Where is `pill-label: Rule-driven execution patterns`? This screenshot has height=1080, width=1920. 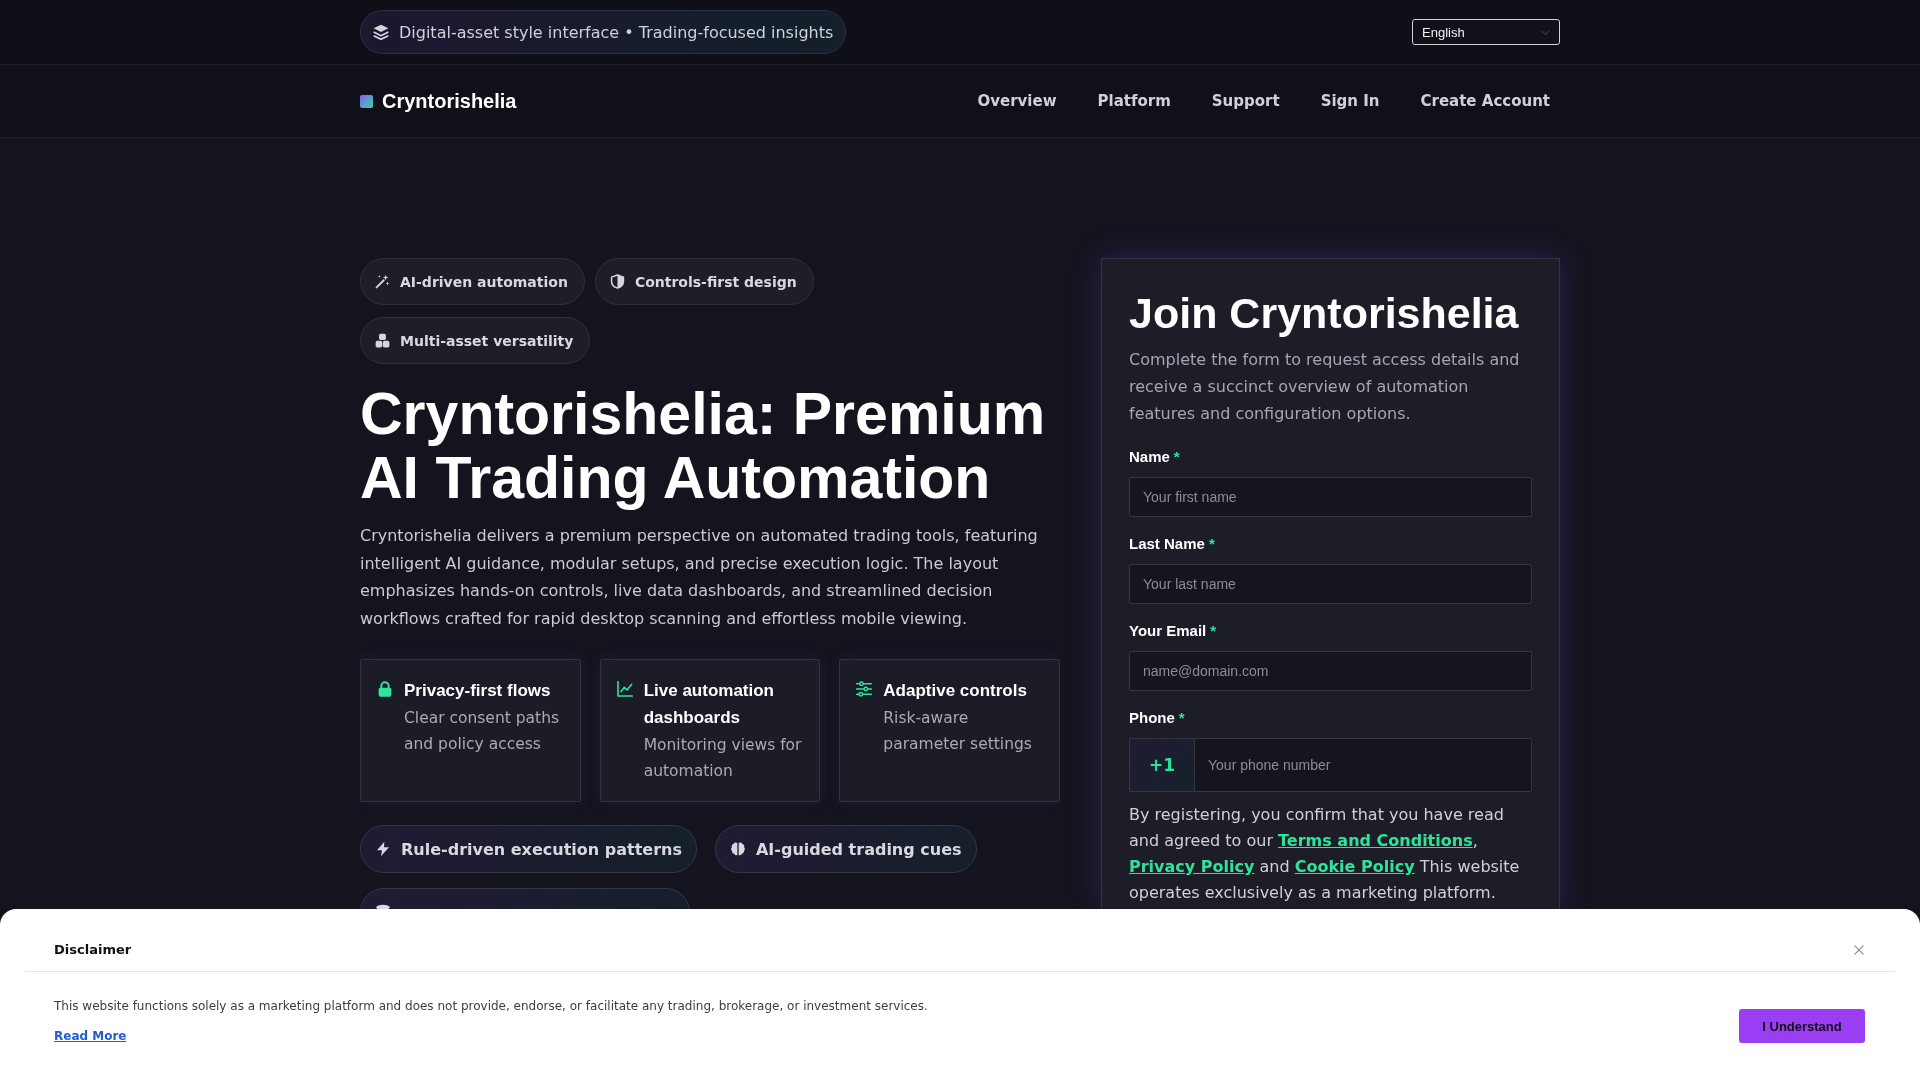
pill-label: Rule-driven execution patterns is located at coordinates (541, 849).